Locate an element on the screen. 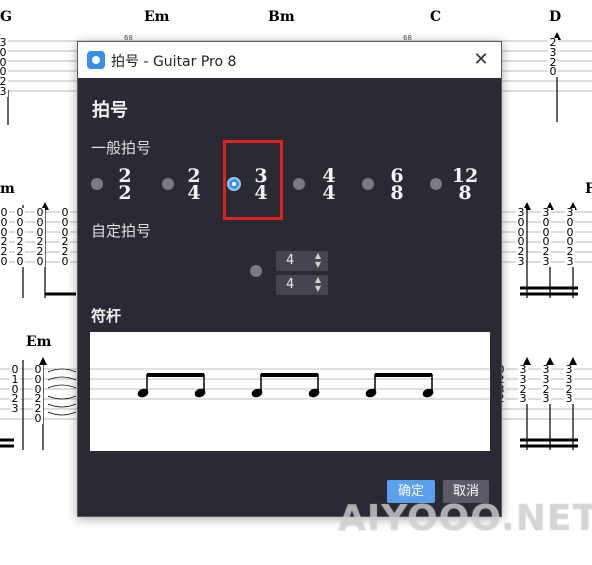  radio-custom is located at coordinates (256, 271).